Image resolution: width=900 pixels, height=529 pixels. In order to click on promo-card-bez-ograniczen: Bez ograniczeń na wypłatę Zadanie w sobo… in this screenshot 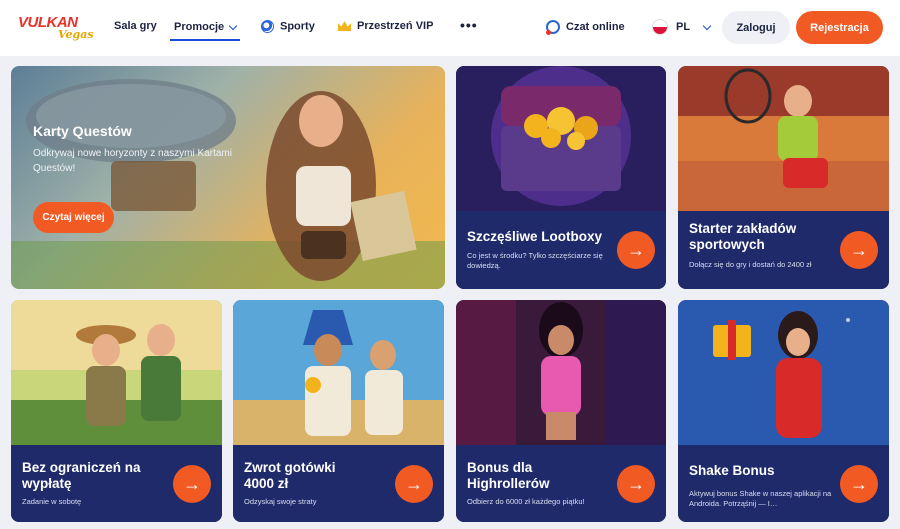, I will do `click(116, 411)`.